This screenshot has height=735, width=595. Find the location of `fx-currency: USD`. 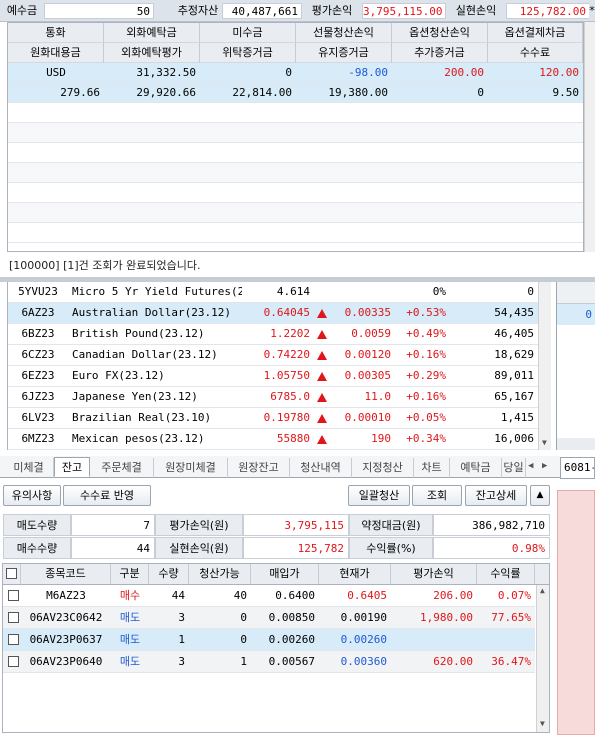

fx-currency: USD is located at coordinates (56, 72).